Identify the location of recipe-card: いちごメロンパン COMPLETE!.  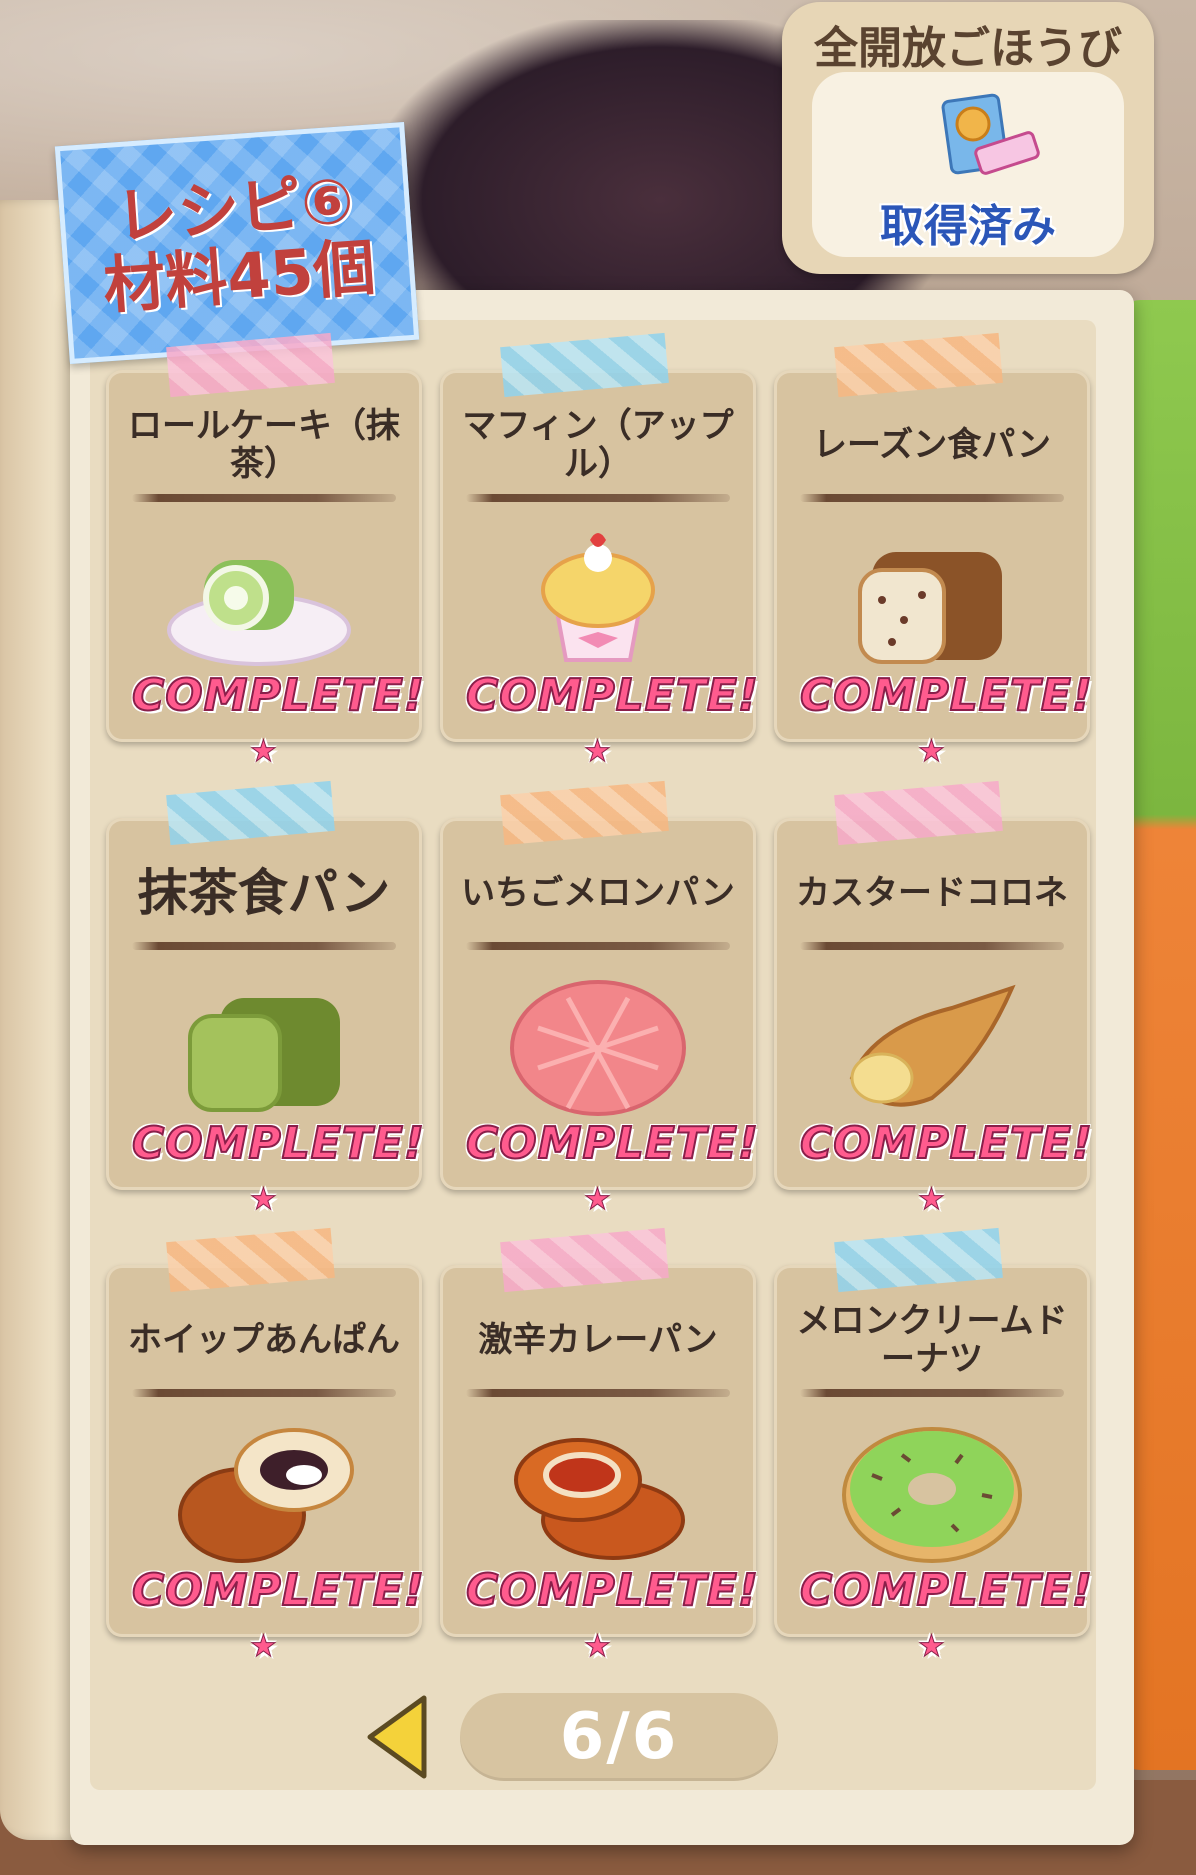
(599, 985).